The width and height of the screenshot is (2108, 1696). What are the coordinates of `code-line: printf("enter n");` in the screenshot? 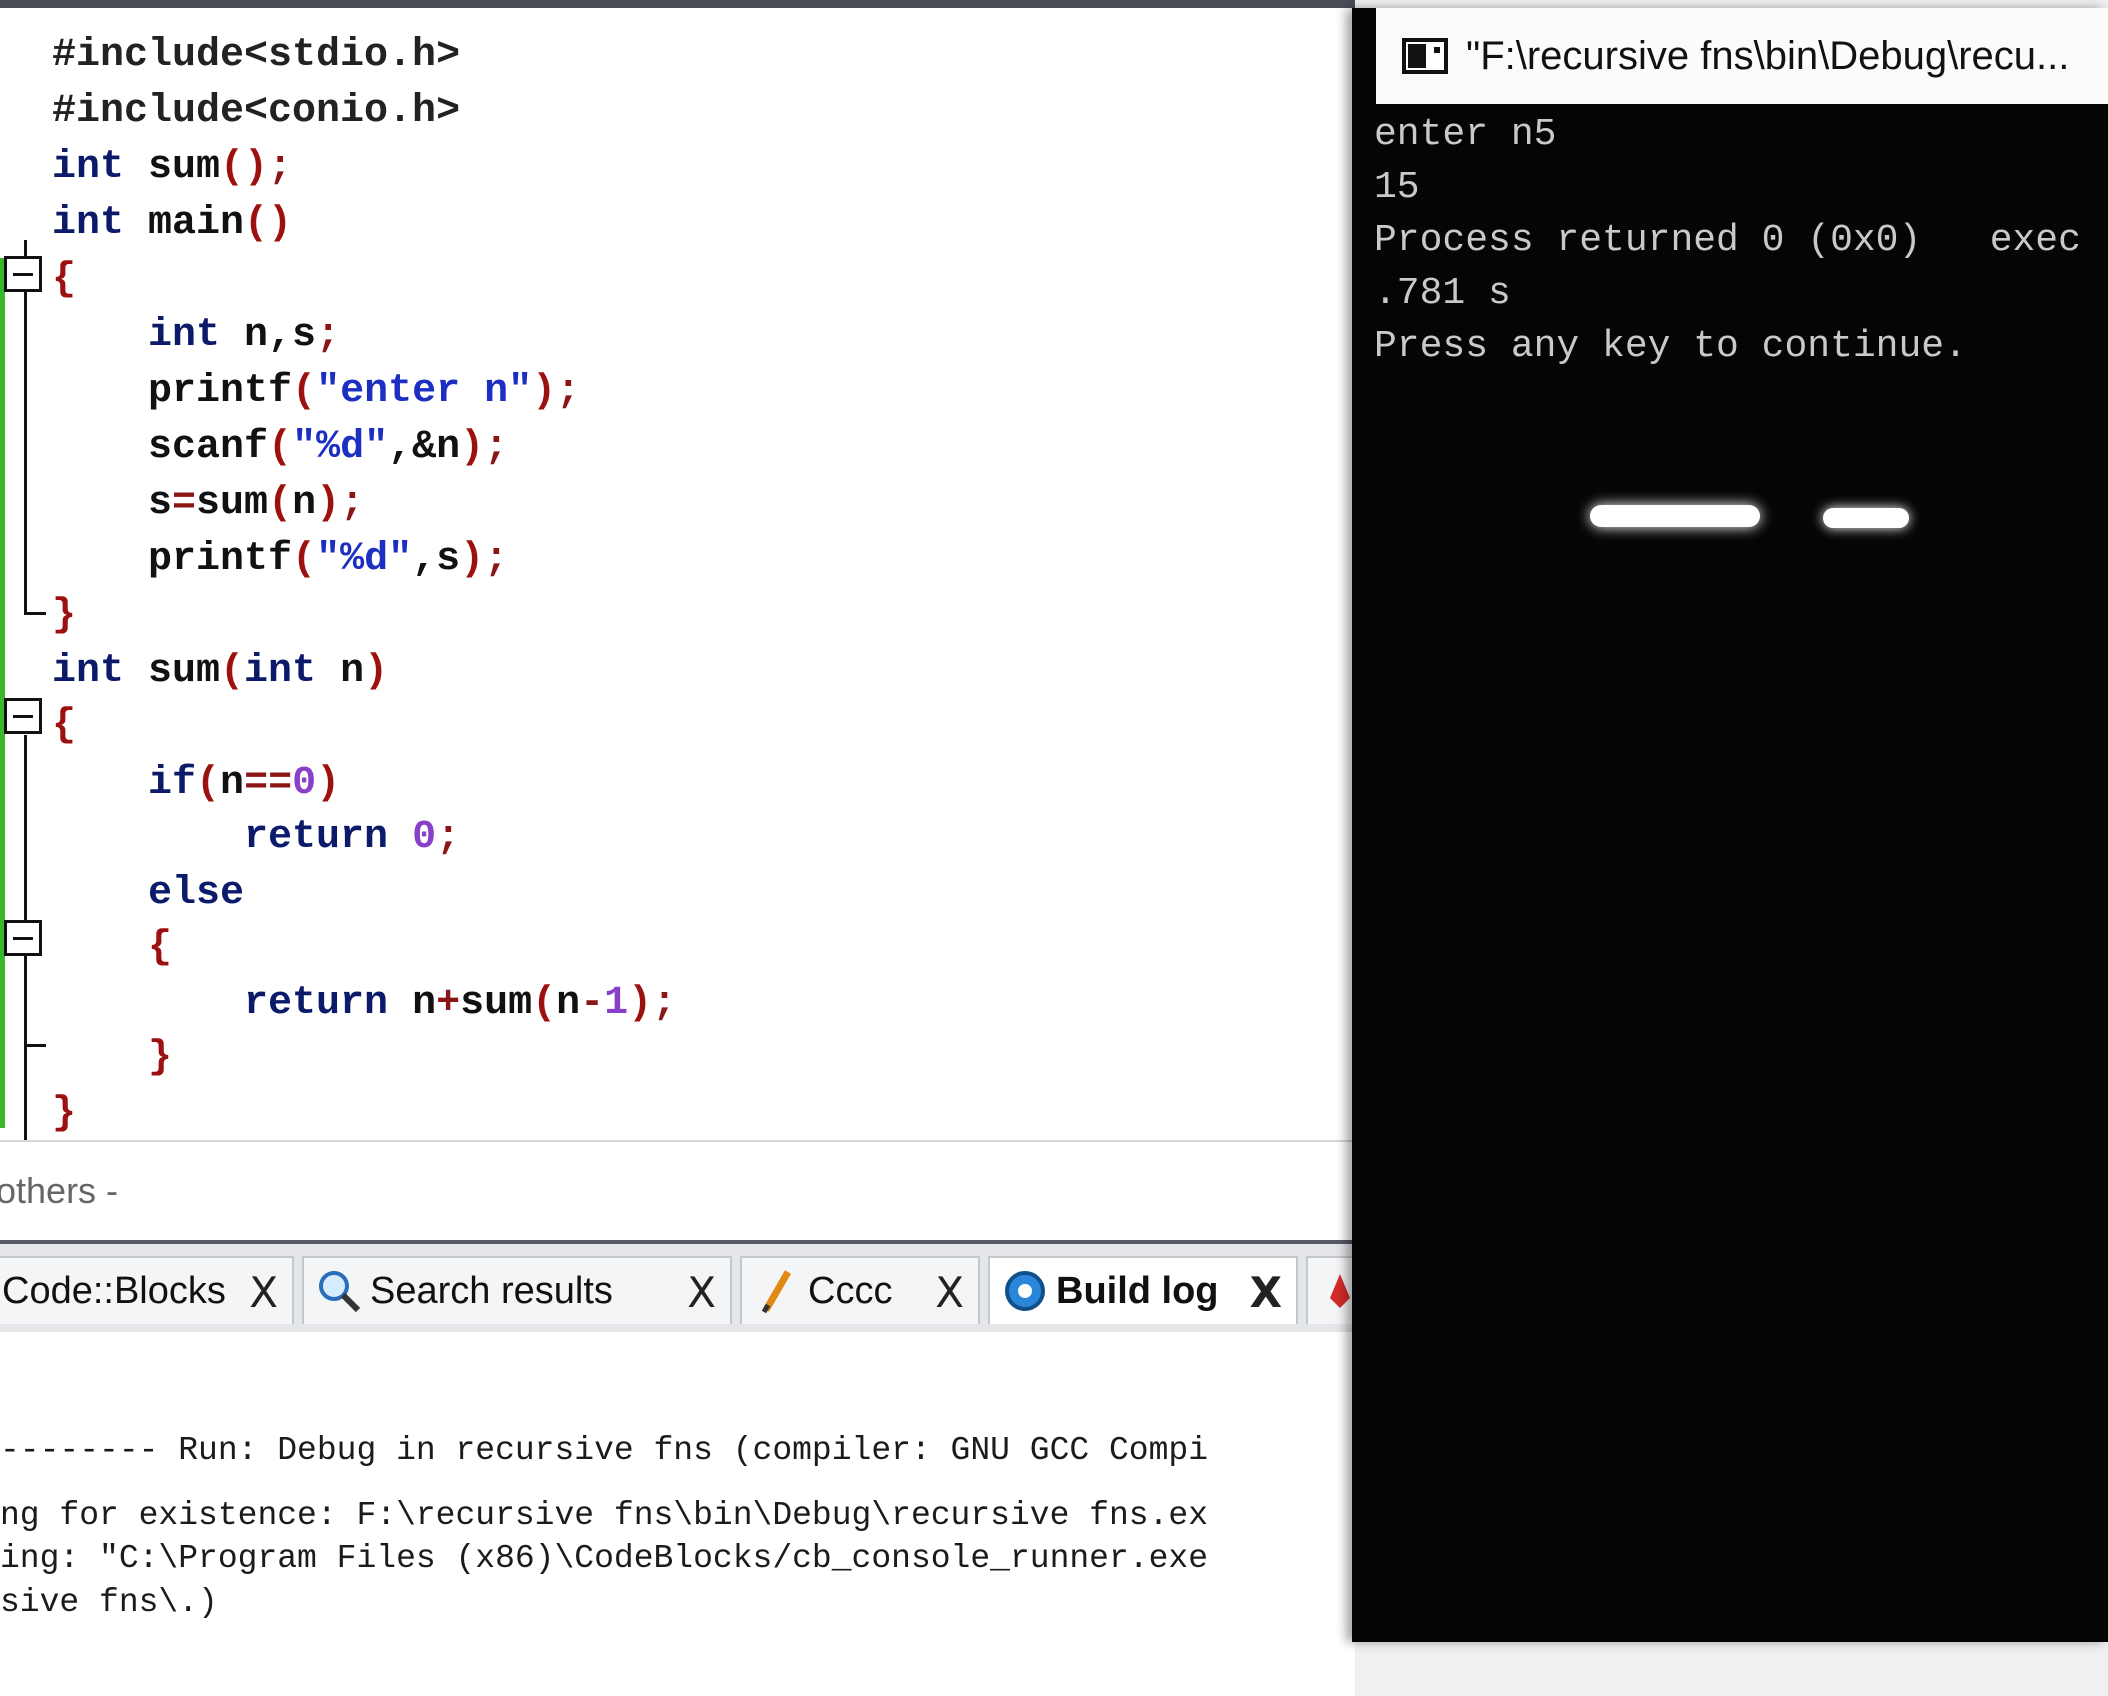 It's located at (316, 392).